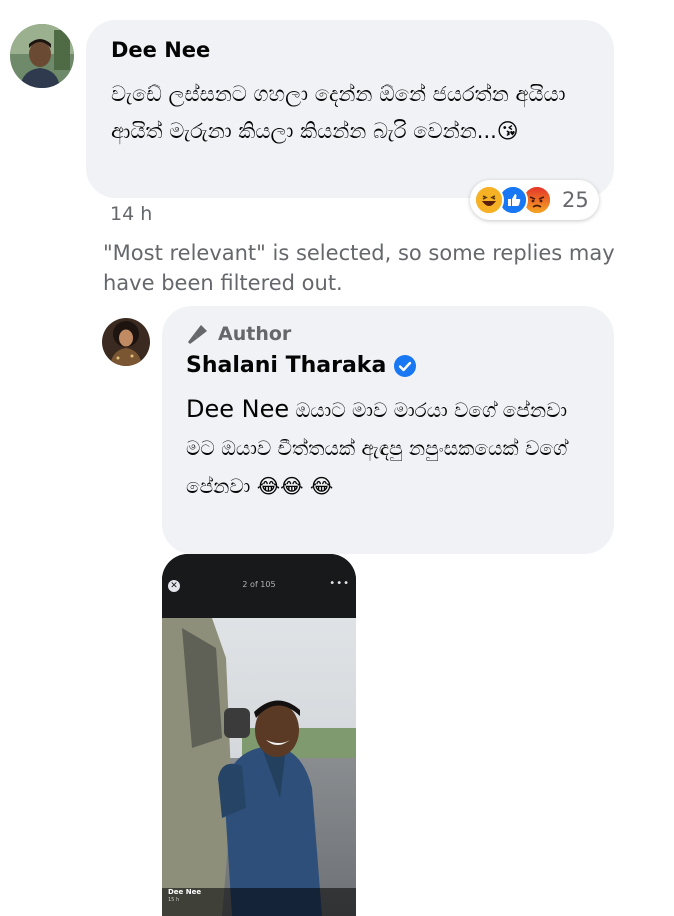 This screenshot has width=674, height=916. Describe the element at coordinates (259, 767) in the screenshot. I see `photo-image` at that location.